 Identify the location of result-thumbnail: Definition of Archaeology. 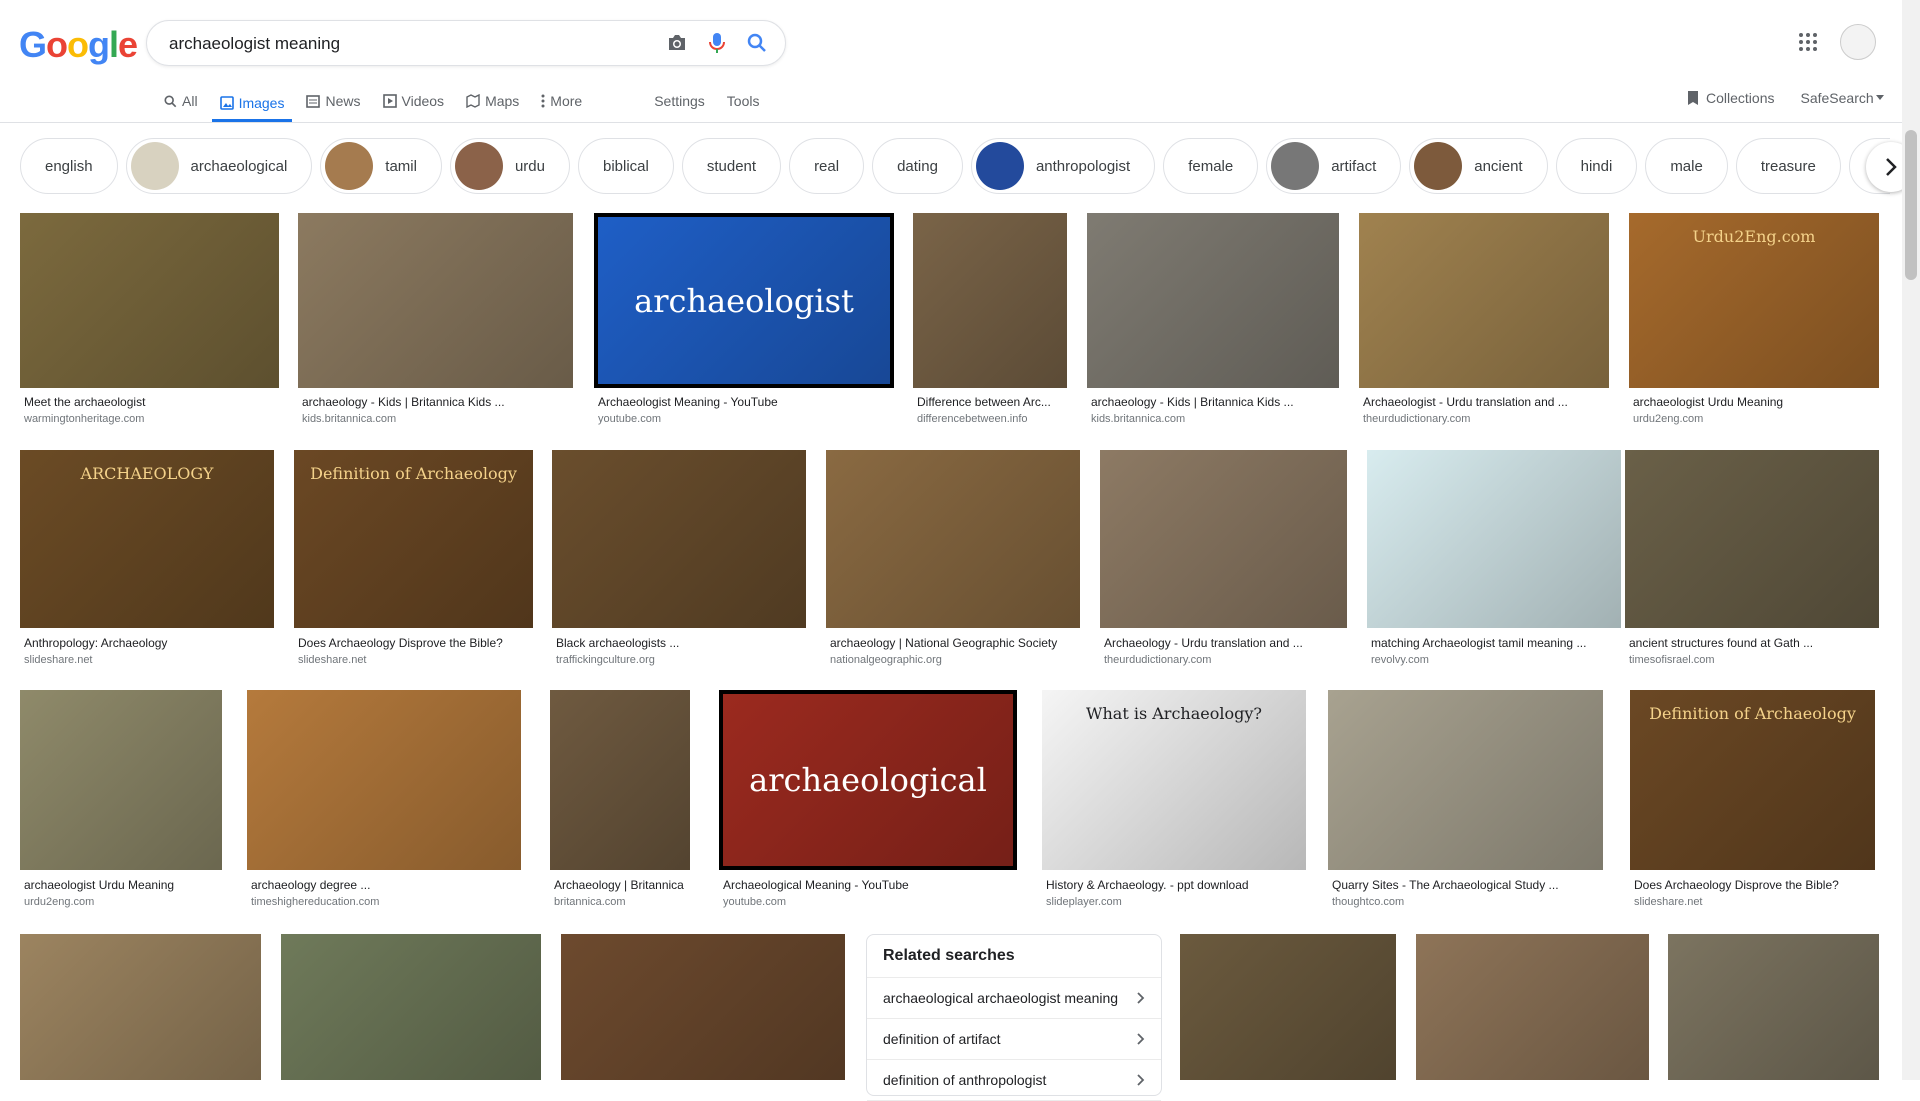
(1752, 780).